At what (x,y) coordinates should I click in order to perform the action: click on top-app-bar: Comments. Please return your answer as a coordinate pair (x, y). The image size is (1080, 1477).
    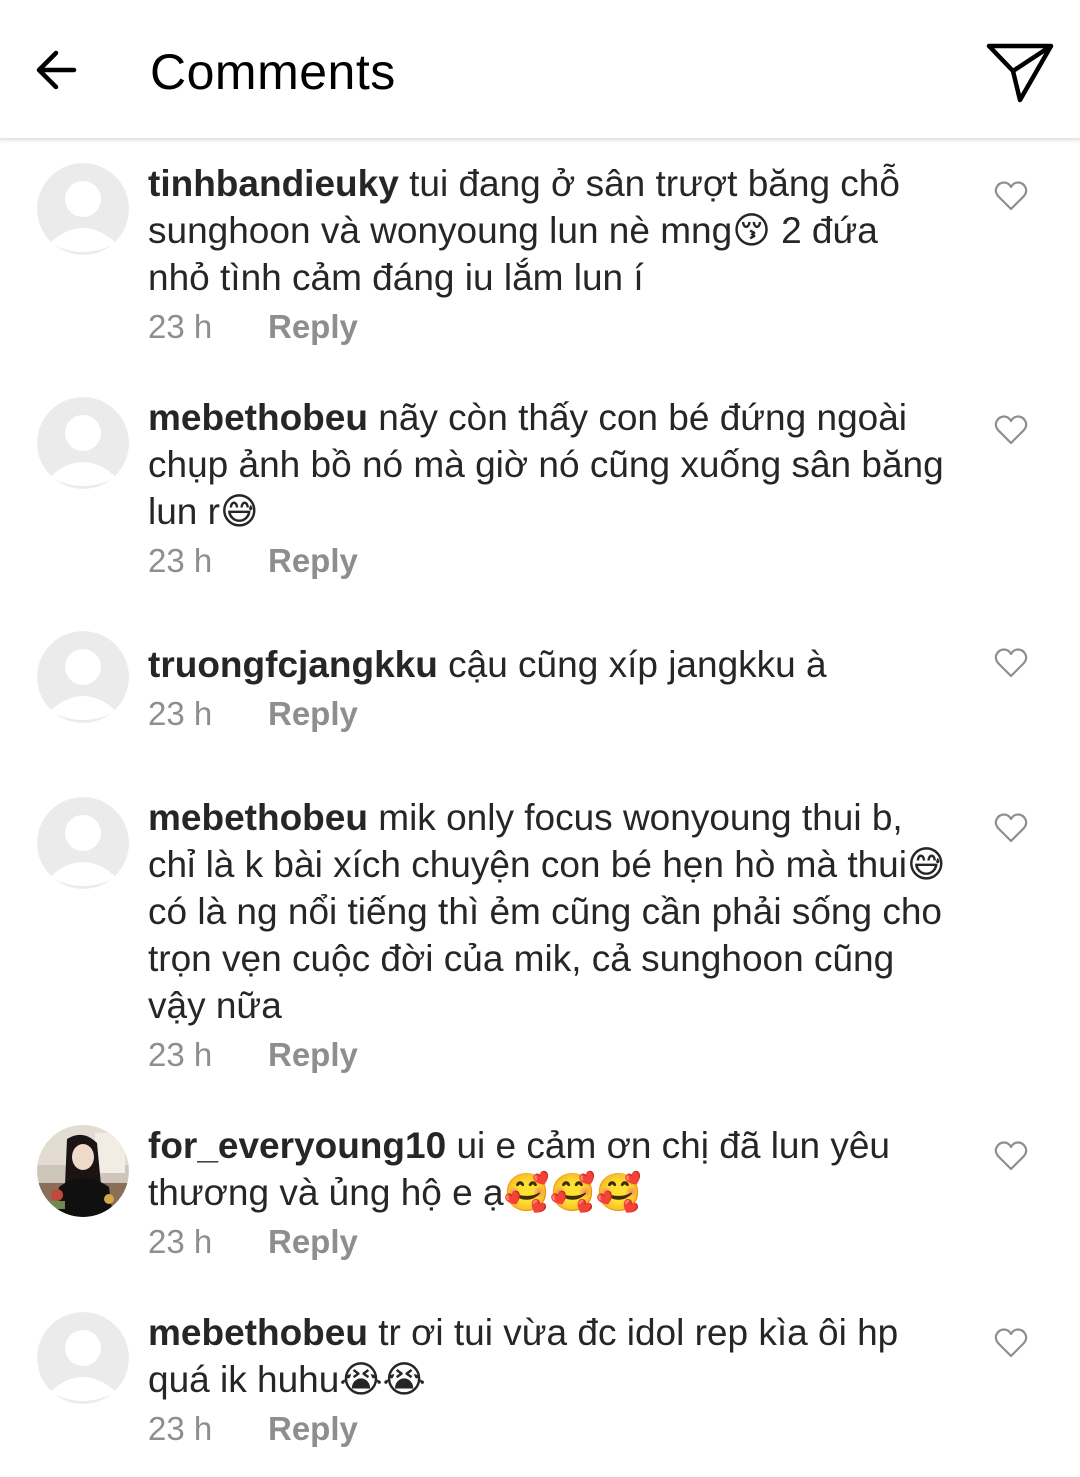
    Looking at the image, I should click on (540, 70).